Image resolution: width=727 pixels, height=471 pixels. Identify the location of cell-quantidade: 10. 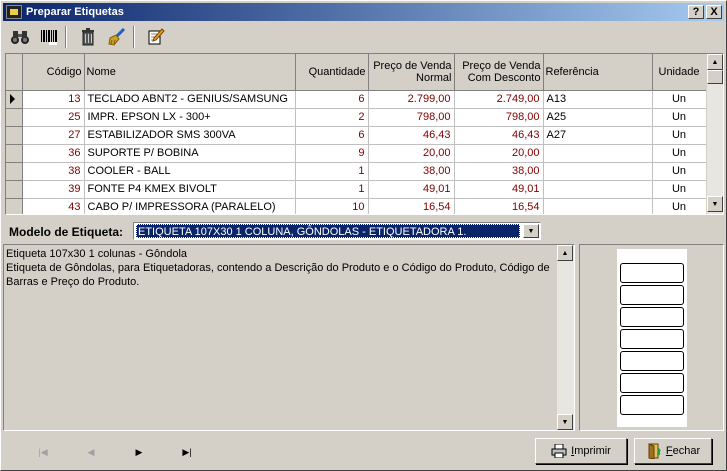
(332, 206).